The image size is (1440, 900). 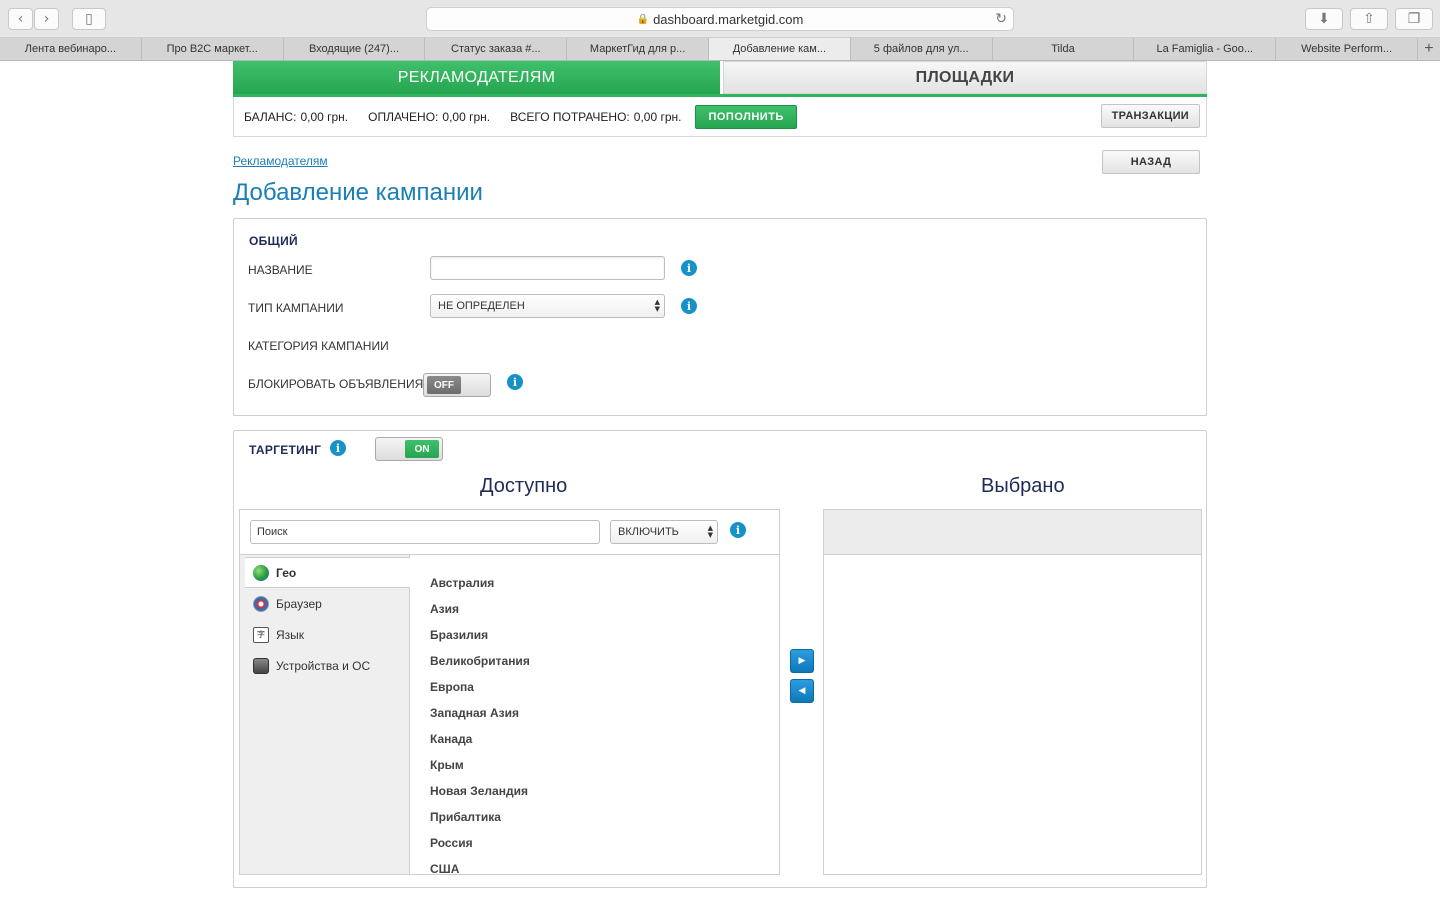 I want to click on category-list: Гео Браузер 字 Язык Устройства и ОС, so click(x=325, y=714).